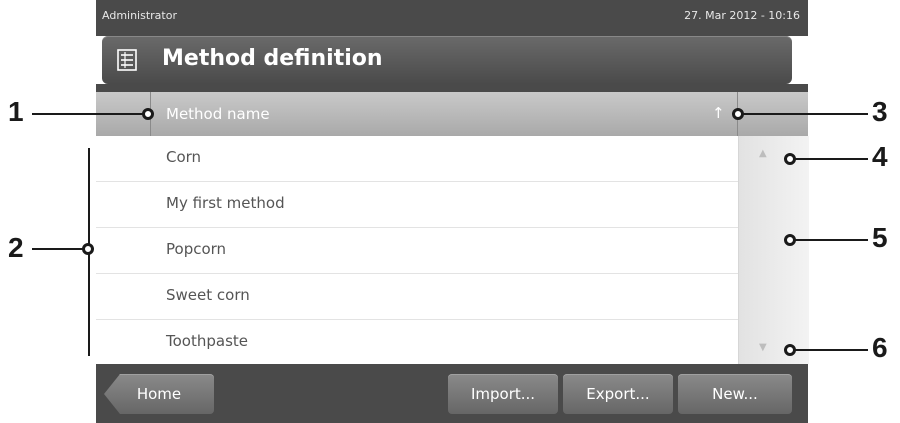 This screenshot has height=423, width=900. I want to click on callout-number: 5, so click(880, 237).